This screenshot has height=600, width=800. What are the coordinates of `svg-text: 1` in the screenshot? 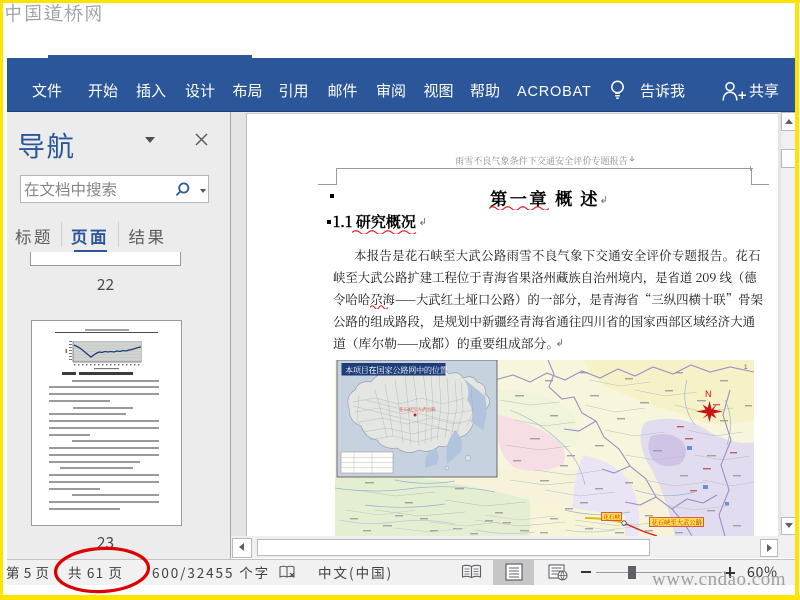 It's located at (746, 367).